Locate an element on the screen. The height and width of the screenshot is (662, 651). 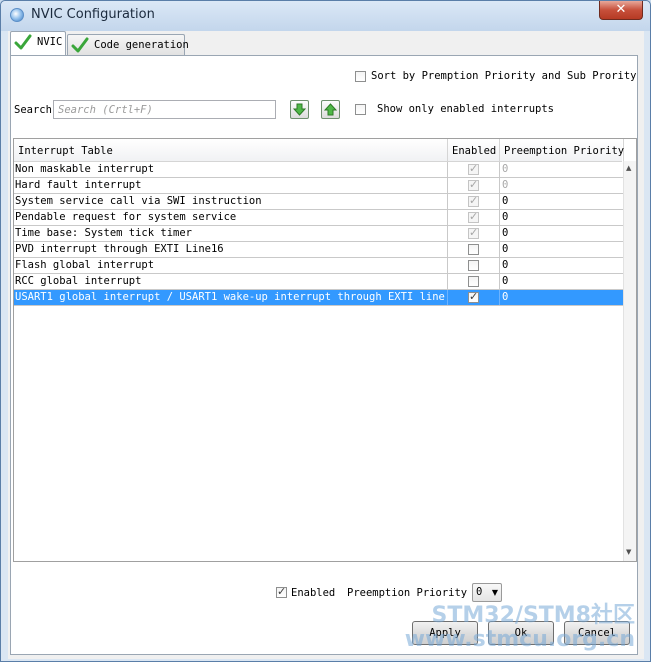
search-next-button is located at coordinates (299, 109).